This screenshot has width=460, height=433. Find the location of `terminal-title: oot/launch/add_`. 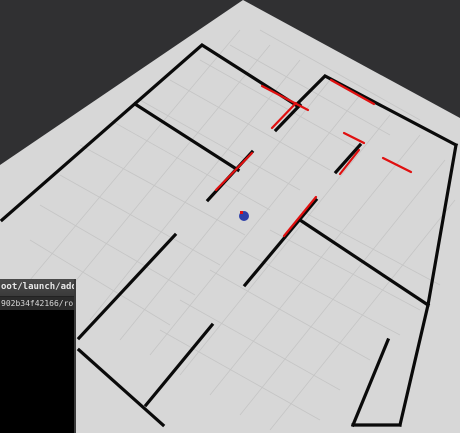

terminal-title: oot/launch/add_ is located at coordinates (37, 288).